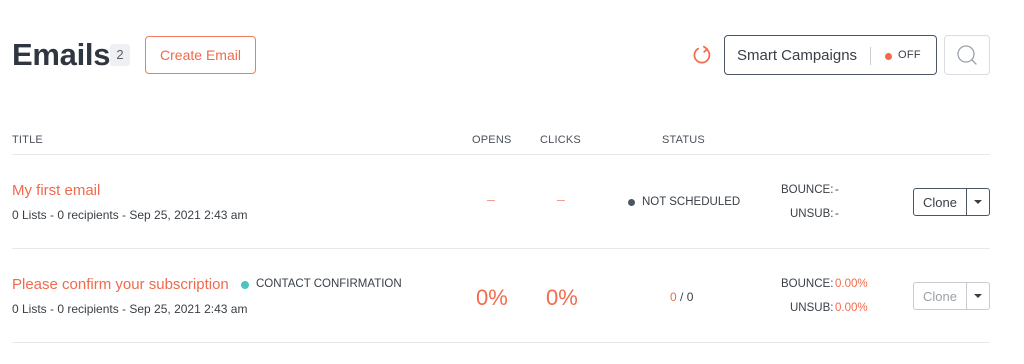 Image resolution: width=1024 pixels, height=364 pixels. I want to click on email-title-link: Please confirm your subscription, so click(120, 284).